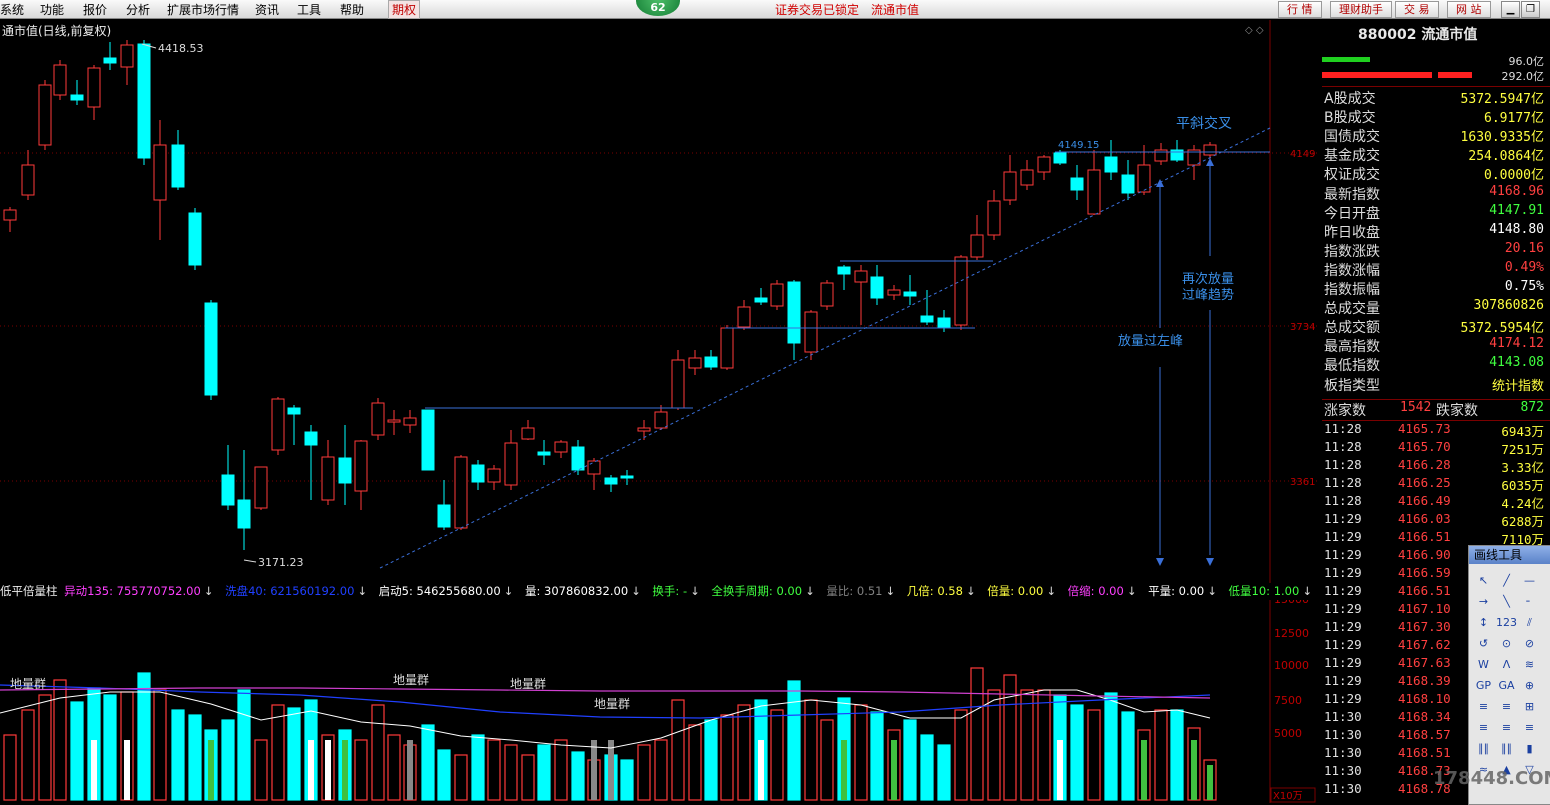 This screenshot has height=805, width=1550. What do you see at coordinates (1424, 446) in the screenshot?
I see `tick-price: 4165.70` at bounding box center [1424, 446].